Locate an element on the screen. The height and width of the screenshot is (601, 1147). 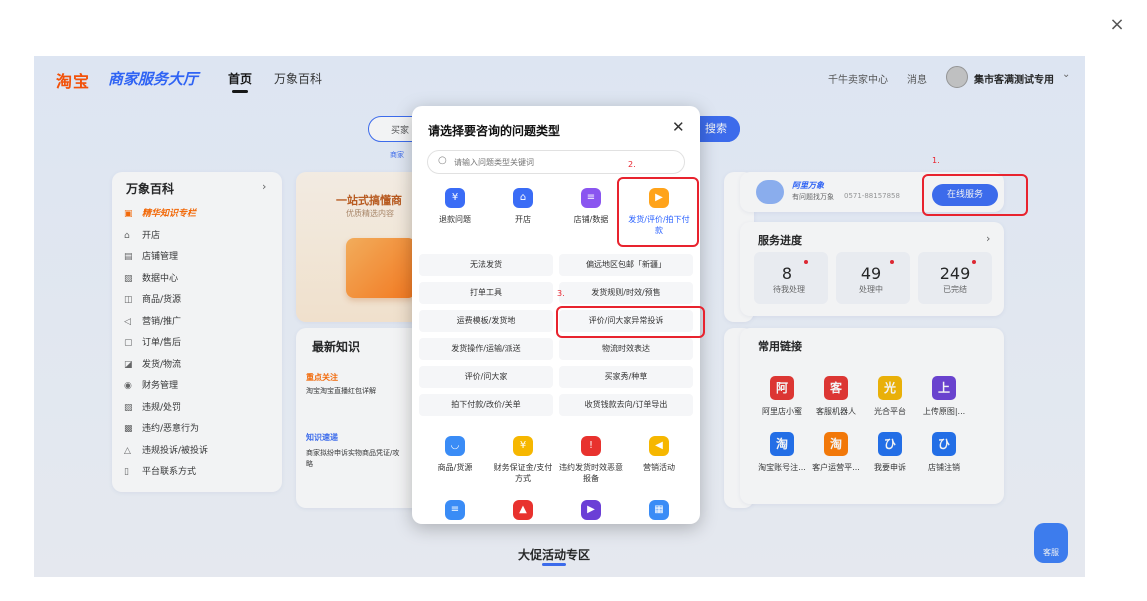
annotation-1: 1. is located at coordinates (936, 160).